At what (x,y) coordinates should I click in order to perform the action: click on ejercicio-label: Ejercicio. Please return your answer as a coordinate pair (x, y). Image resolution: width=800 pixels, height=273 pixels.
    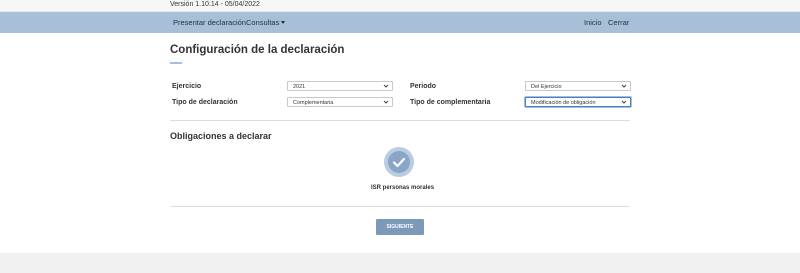
    Looking at the image, I should click on (187, 86).